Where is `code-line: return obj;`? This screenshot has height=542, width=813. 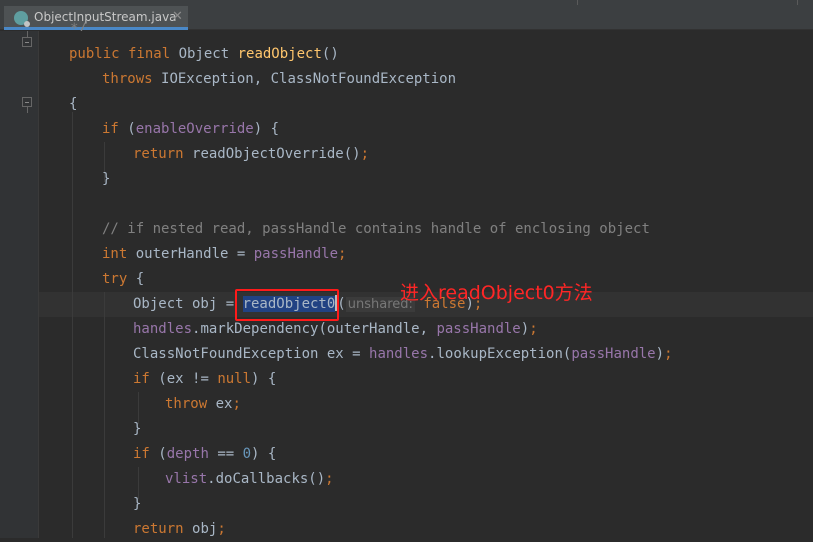 code-line: return obj; is located at coordinates (179, 529).